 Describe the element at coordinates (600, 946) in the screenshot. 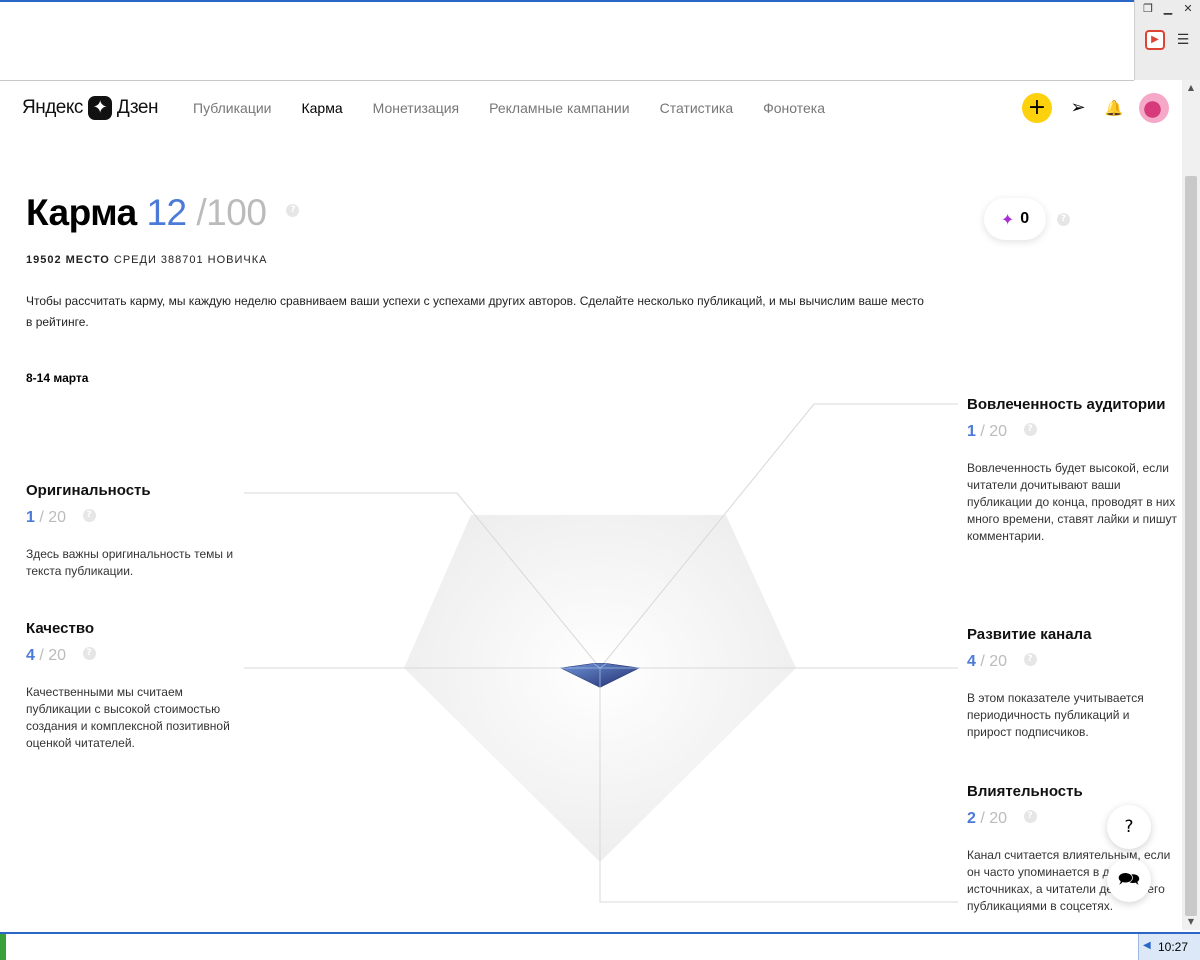

I see `taskbar: ◀ 10:27` at that location.